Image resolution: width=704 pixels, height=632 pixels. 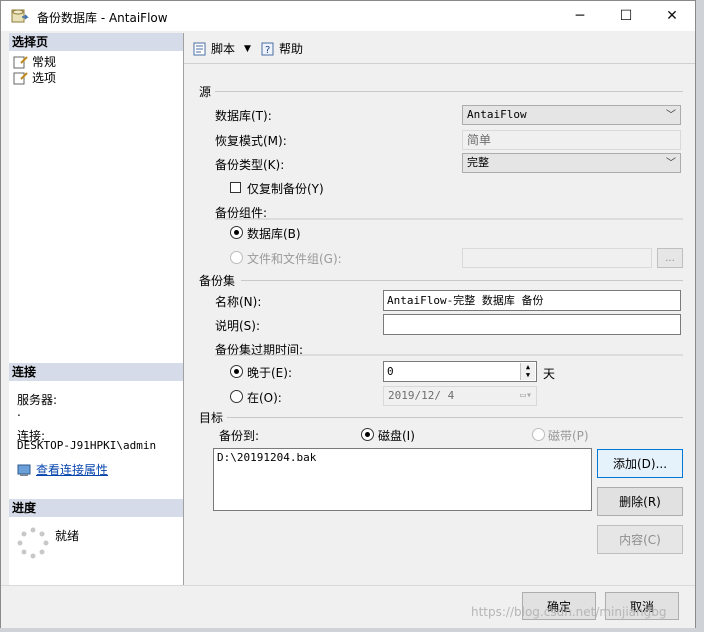 I want to click on chevron-down-icon: ▼, so click(x=247, y=49).